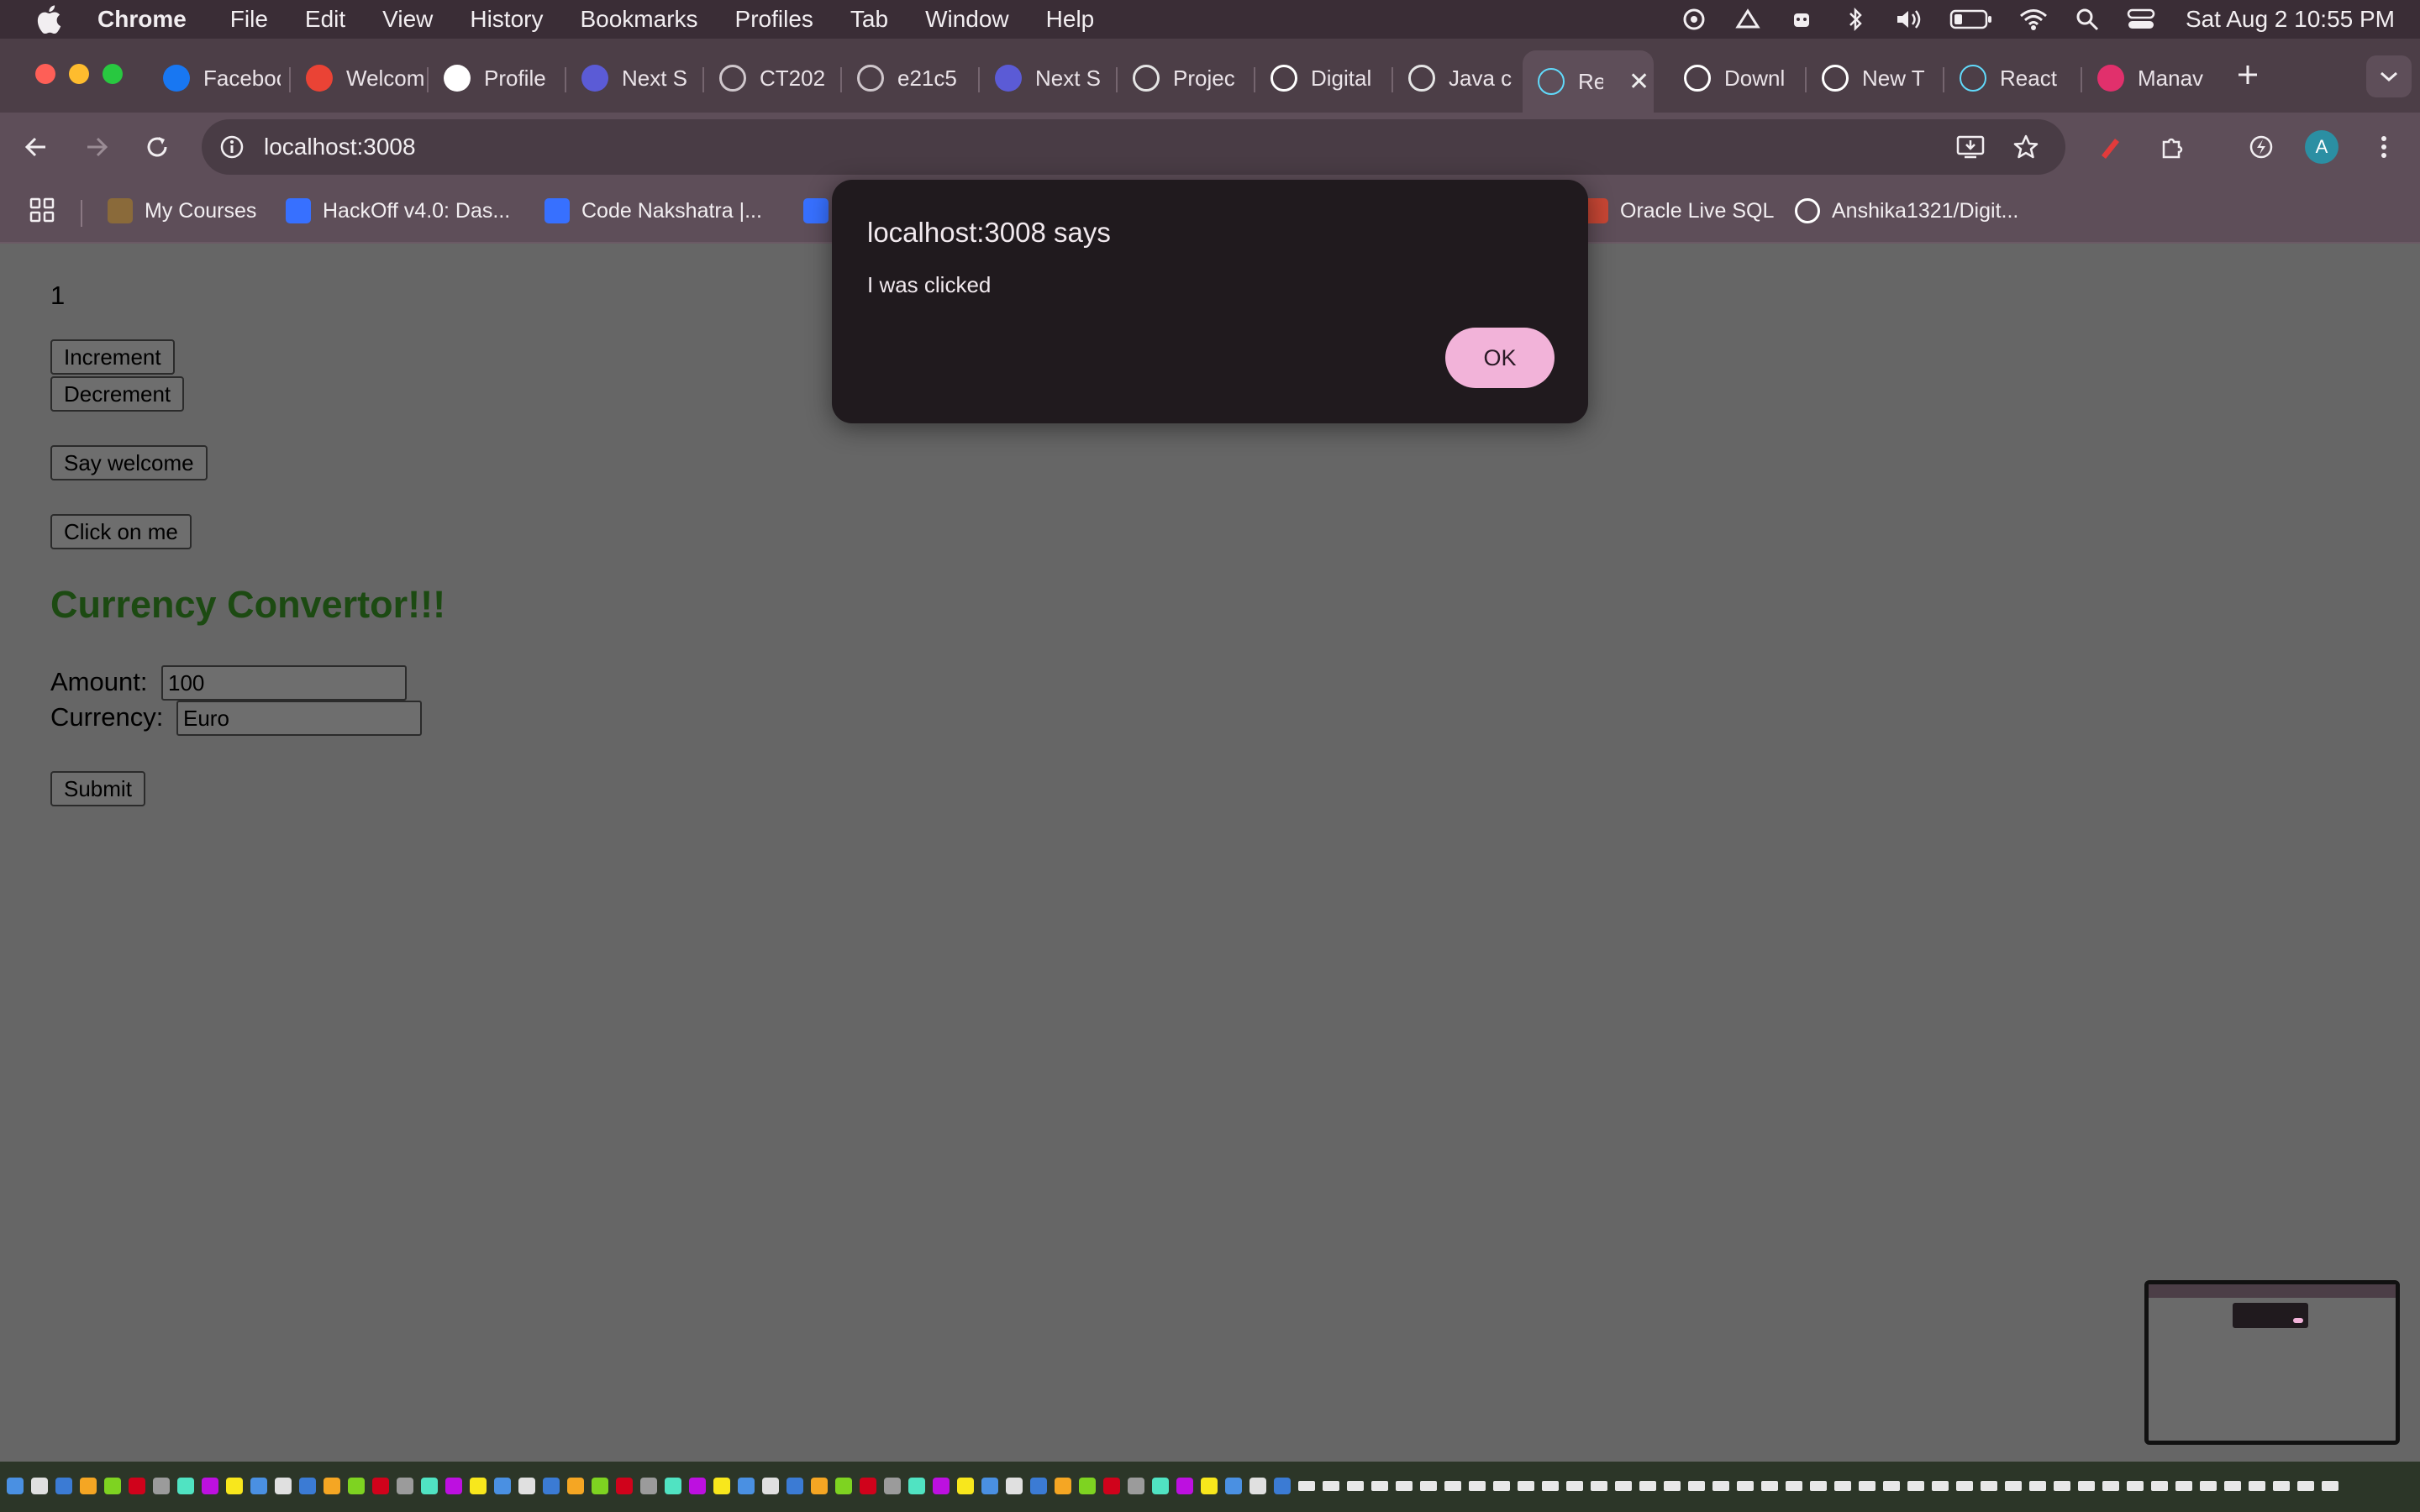 The image size is (2420, 1512). Describe the element at coordinates (1856, 19) in the screenshot. I see `bluetooth-icon` at that location.